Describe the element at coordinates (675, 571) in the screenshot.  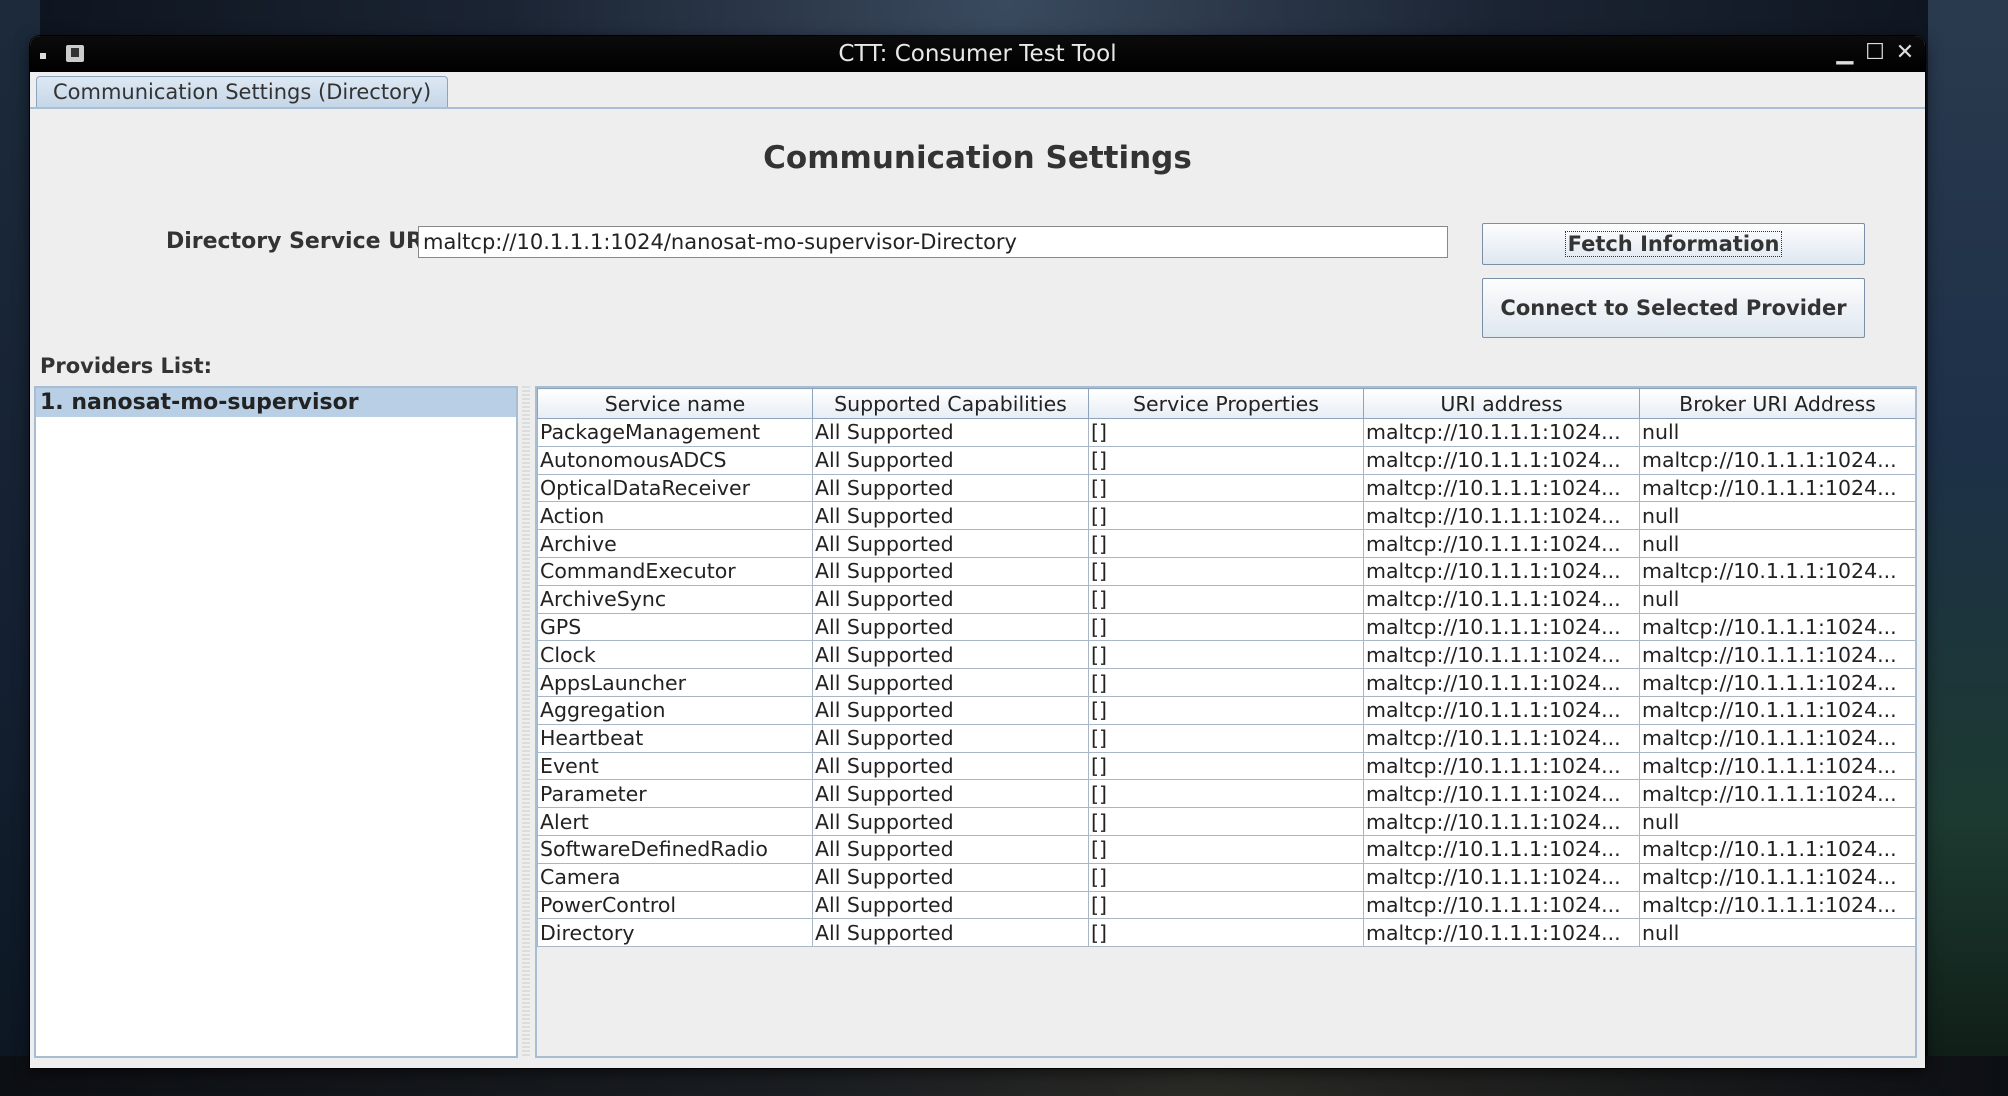
I see `table-cell: CommandExecutor` at that location.